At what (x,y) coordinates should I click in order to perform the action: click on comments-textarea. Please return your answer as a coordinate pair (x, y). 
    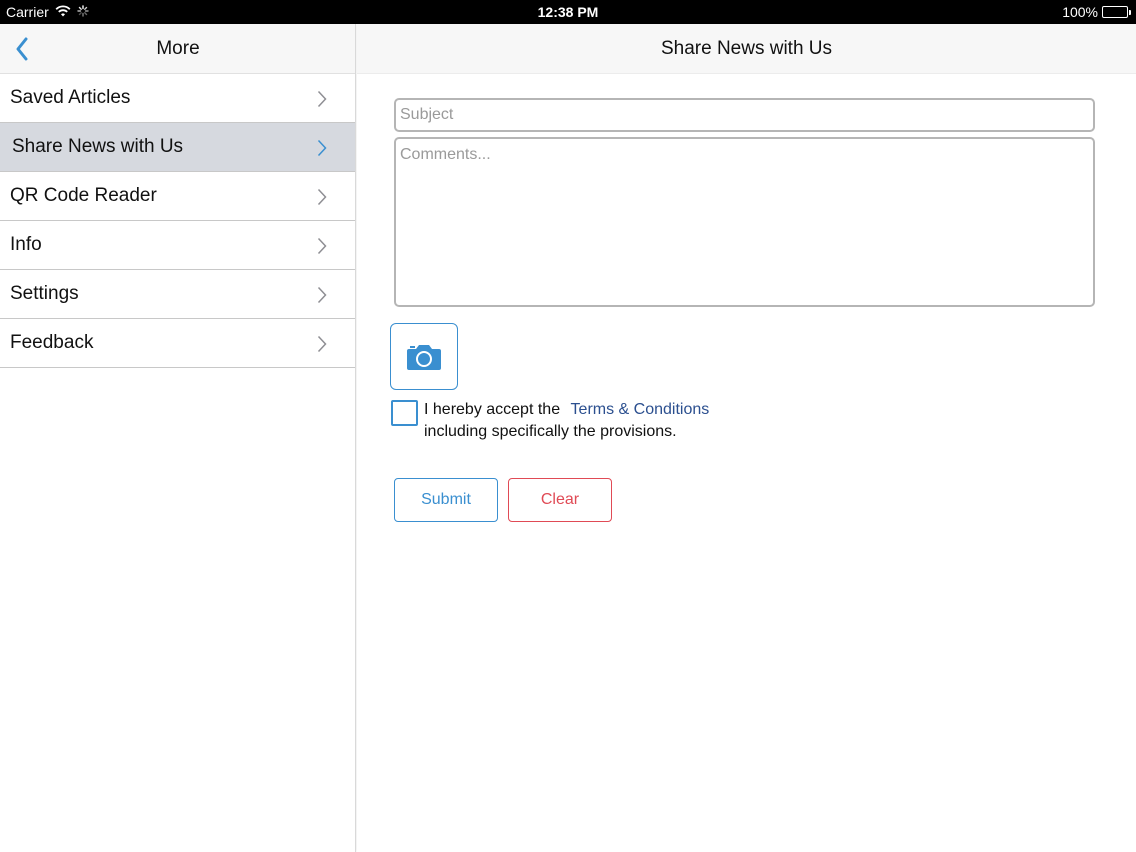
    Looking at the image, I should click on (744, 222).